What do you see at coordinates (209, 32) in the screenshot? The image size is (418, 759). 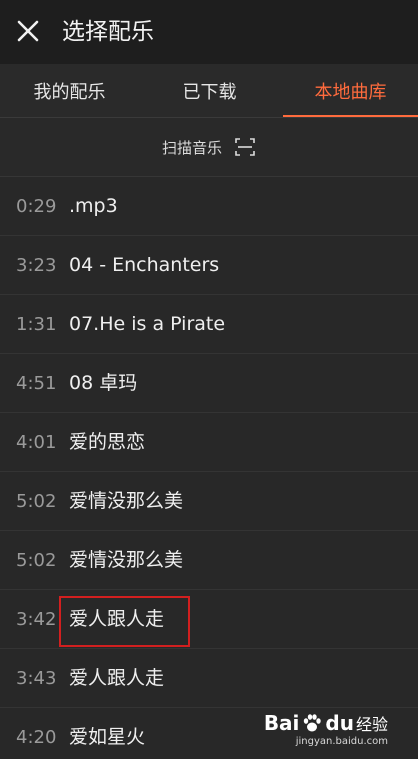 I see `header-bar: 选择配乐` at bounding box center [209, 32].